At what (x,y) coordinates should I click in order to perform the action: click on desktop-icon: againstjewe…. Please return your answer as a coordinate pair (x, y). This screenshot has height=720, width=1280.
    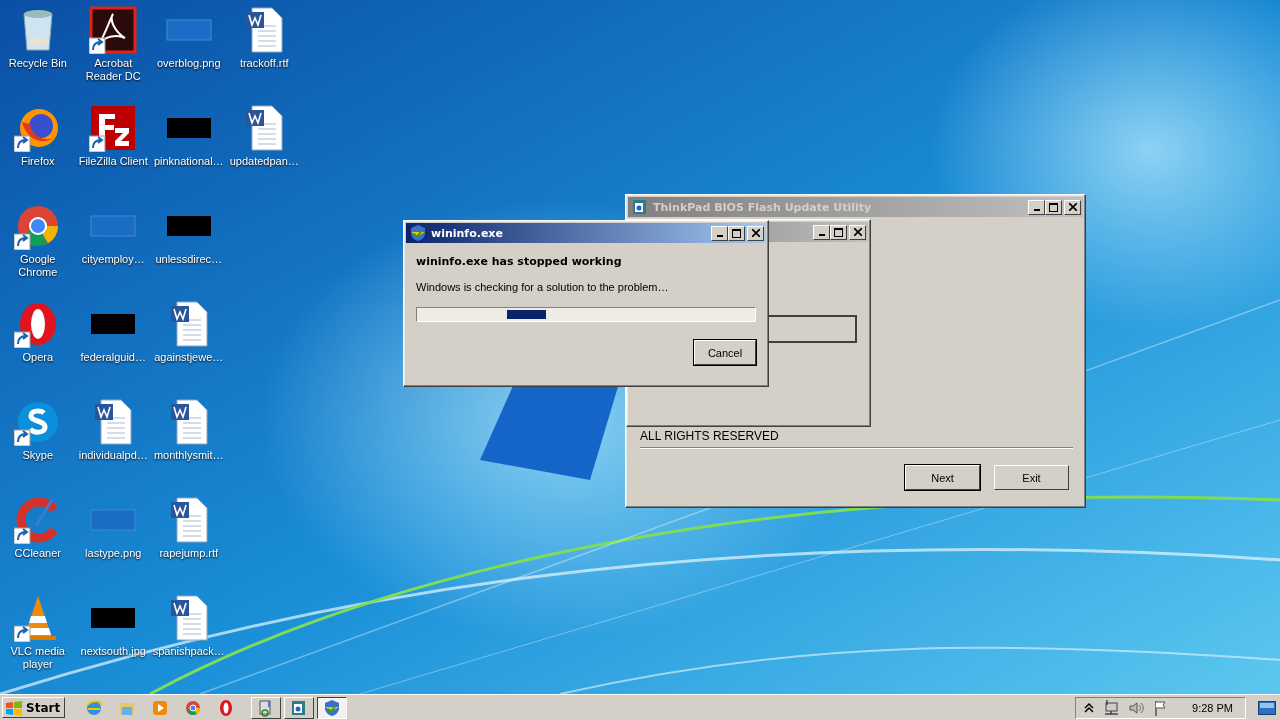
    Looking at the image, I should click on (189, 349).